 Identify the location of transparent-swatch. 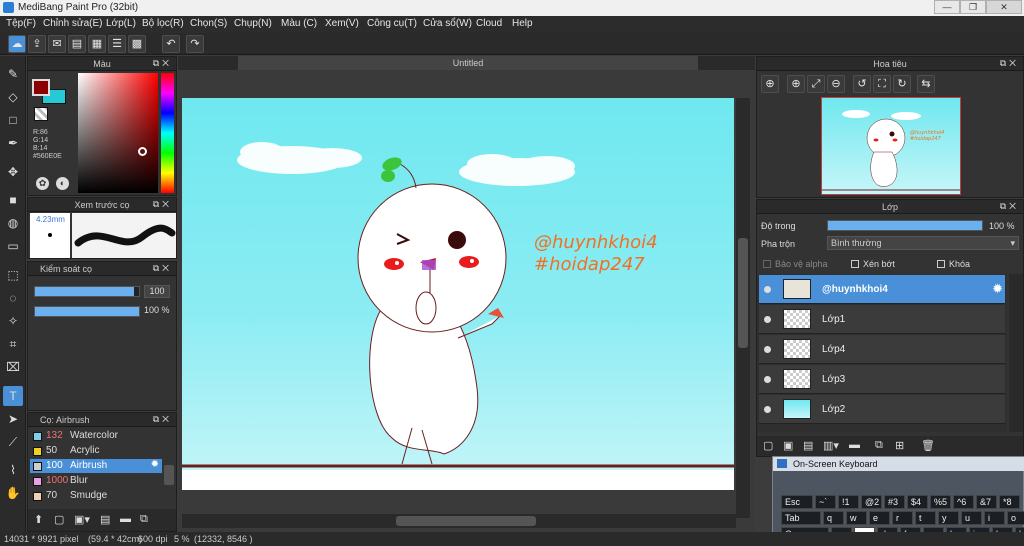
(41, 114).